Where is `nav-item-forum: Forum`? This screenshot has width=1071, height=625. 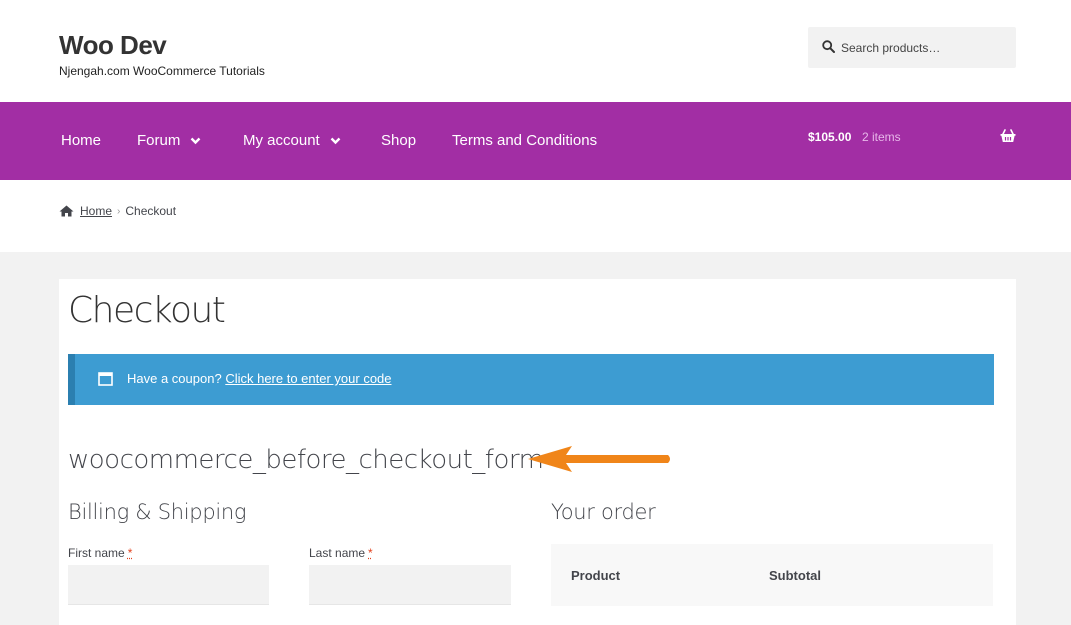 nav-item-forum: Forum is located at coordinates (169, 140).